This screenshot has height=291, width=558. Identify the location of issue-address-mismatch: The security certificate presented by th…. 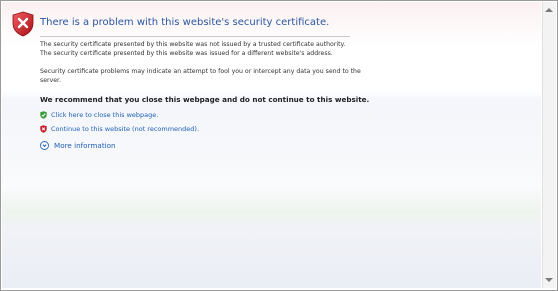
(186, 53).